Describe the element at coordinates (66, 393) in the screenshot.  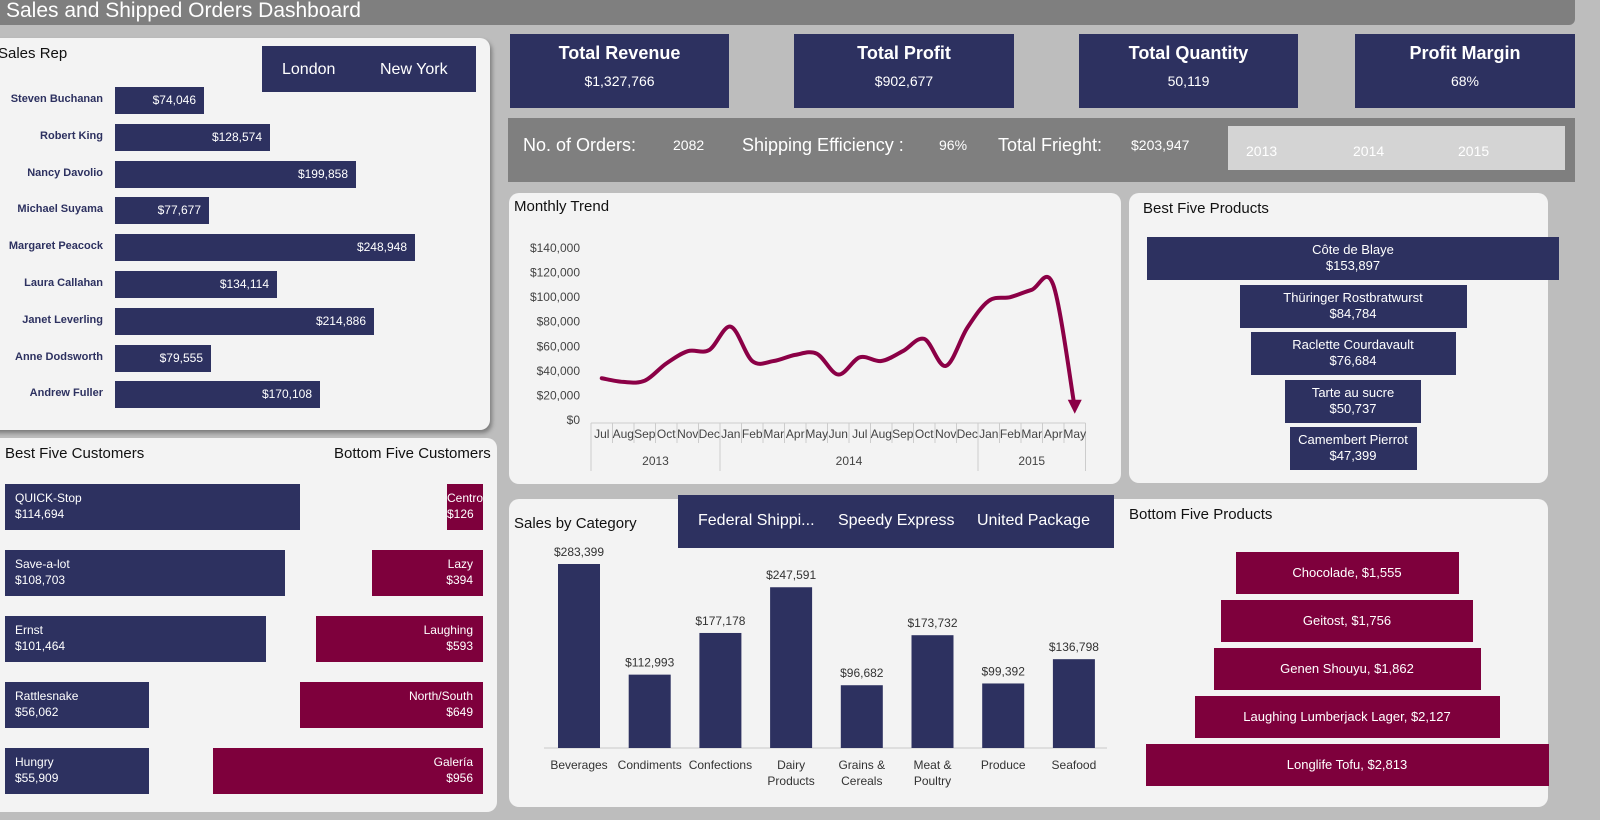
I see `rep-name: Andrew Fuller` at that location.